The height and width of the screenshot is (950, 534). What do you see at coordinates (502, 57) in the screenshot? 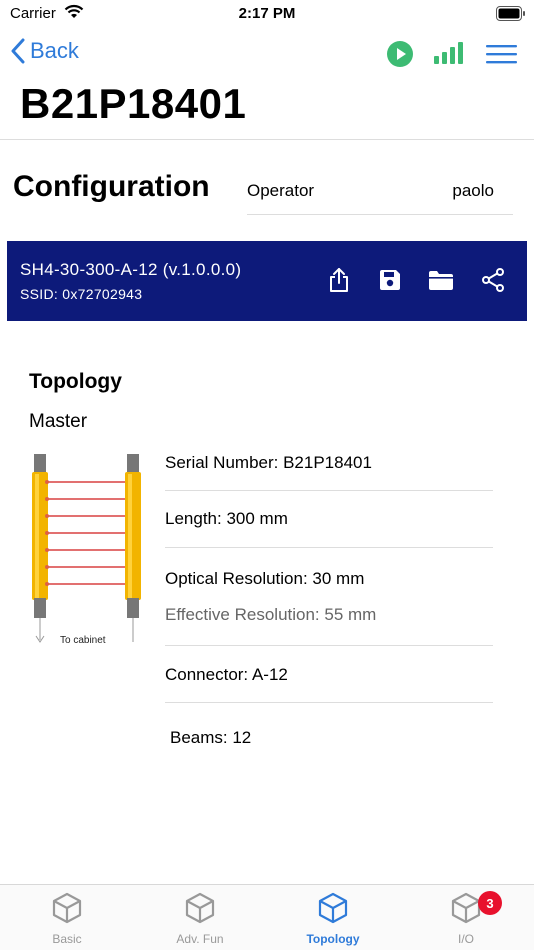
I see `hamburger-menu-icon` at bounding box center [502, 57].